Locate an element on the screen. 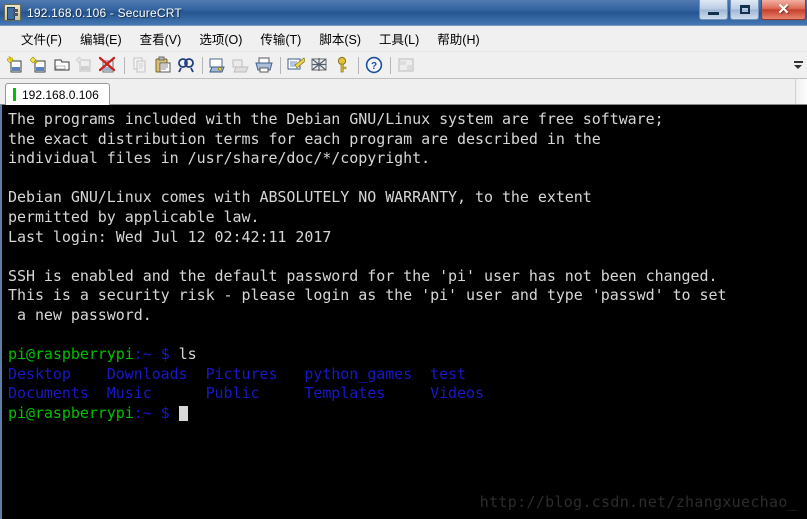  paste-icon is located at coordinates (163, 64).